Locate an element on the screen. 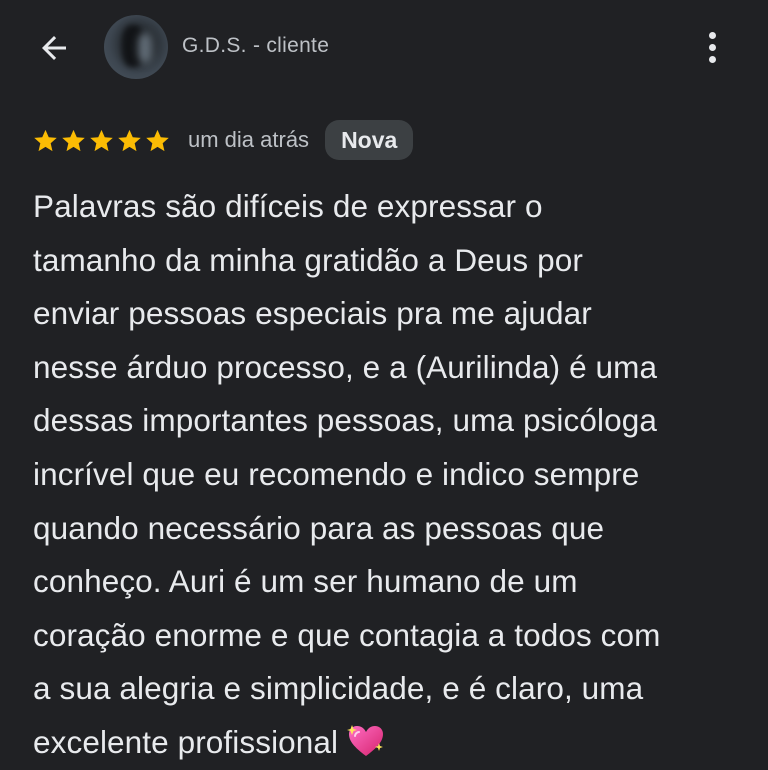 Image resolution: width=768 pixels, height=770 pixels. review-line: conheço. Auri é um ser humano de um is located at coordinates (305, 581).